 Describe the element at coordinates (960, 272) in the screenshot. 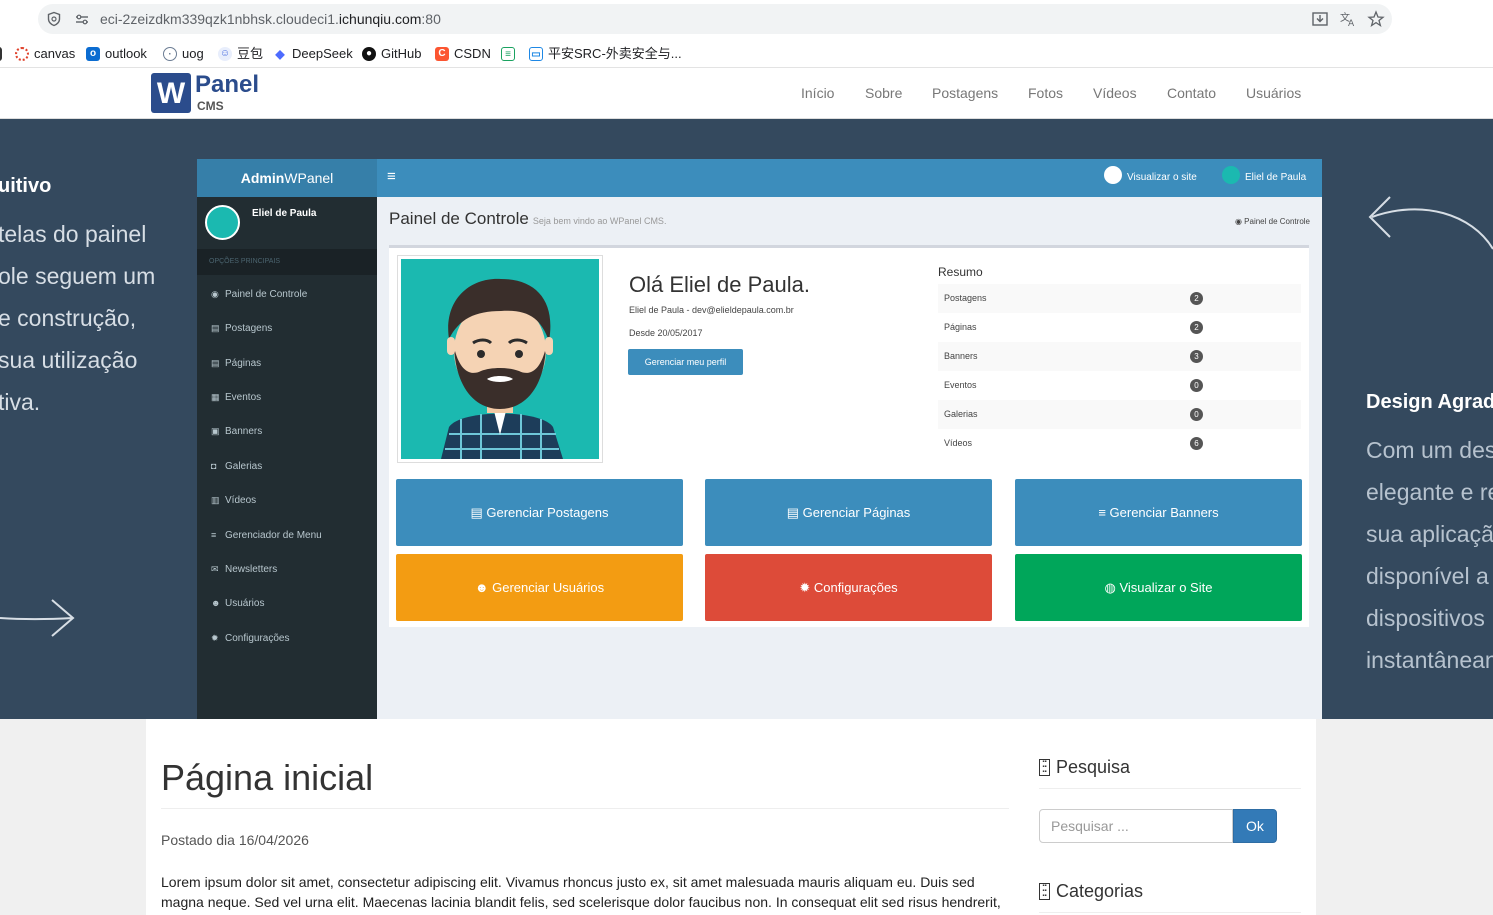

I see `summary-title: Resumo` at that location.